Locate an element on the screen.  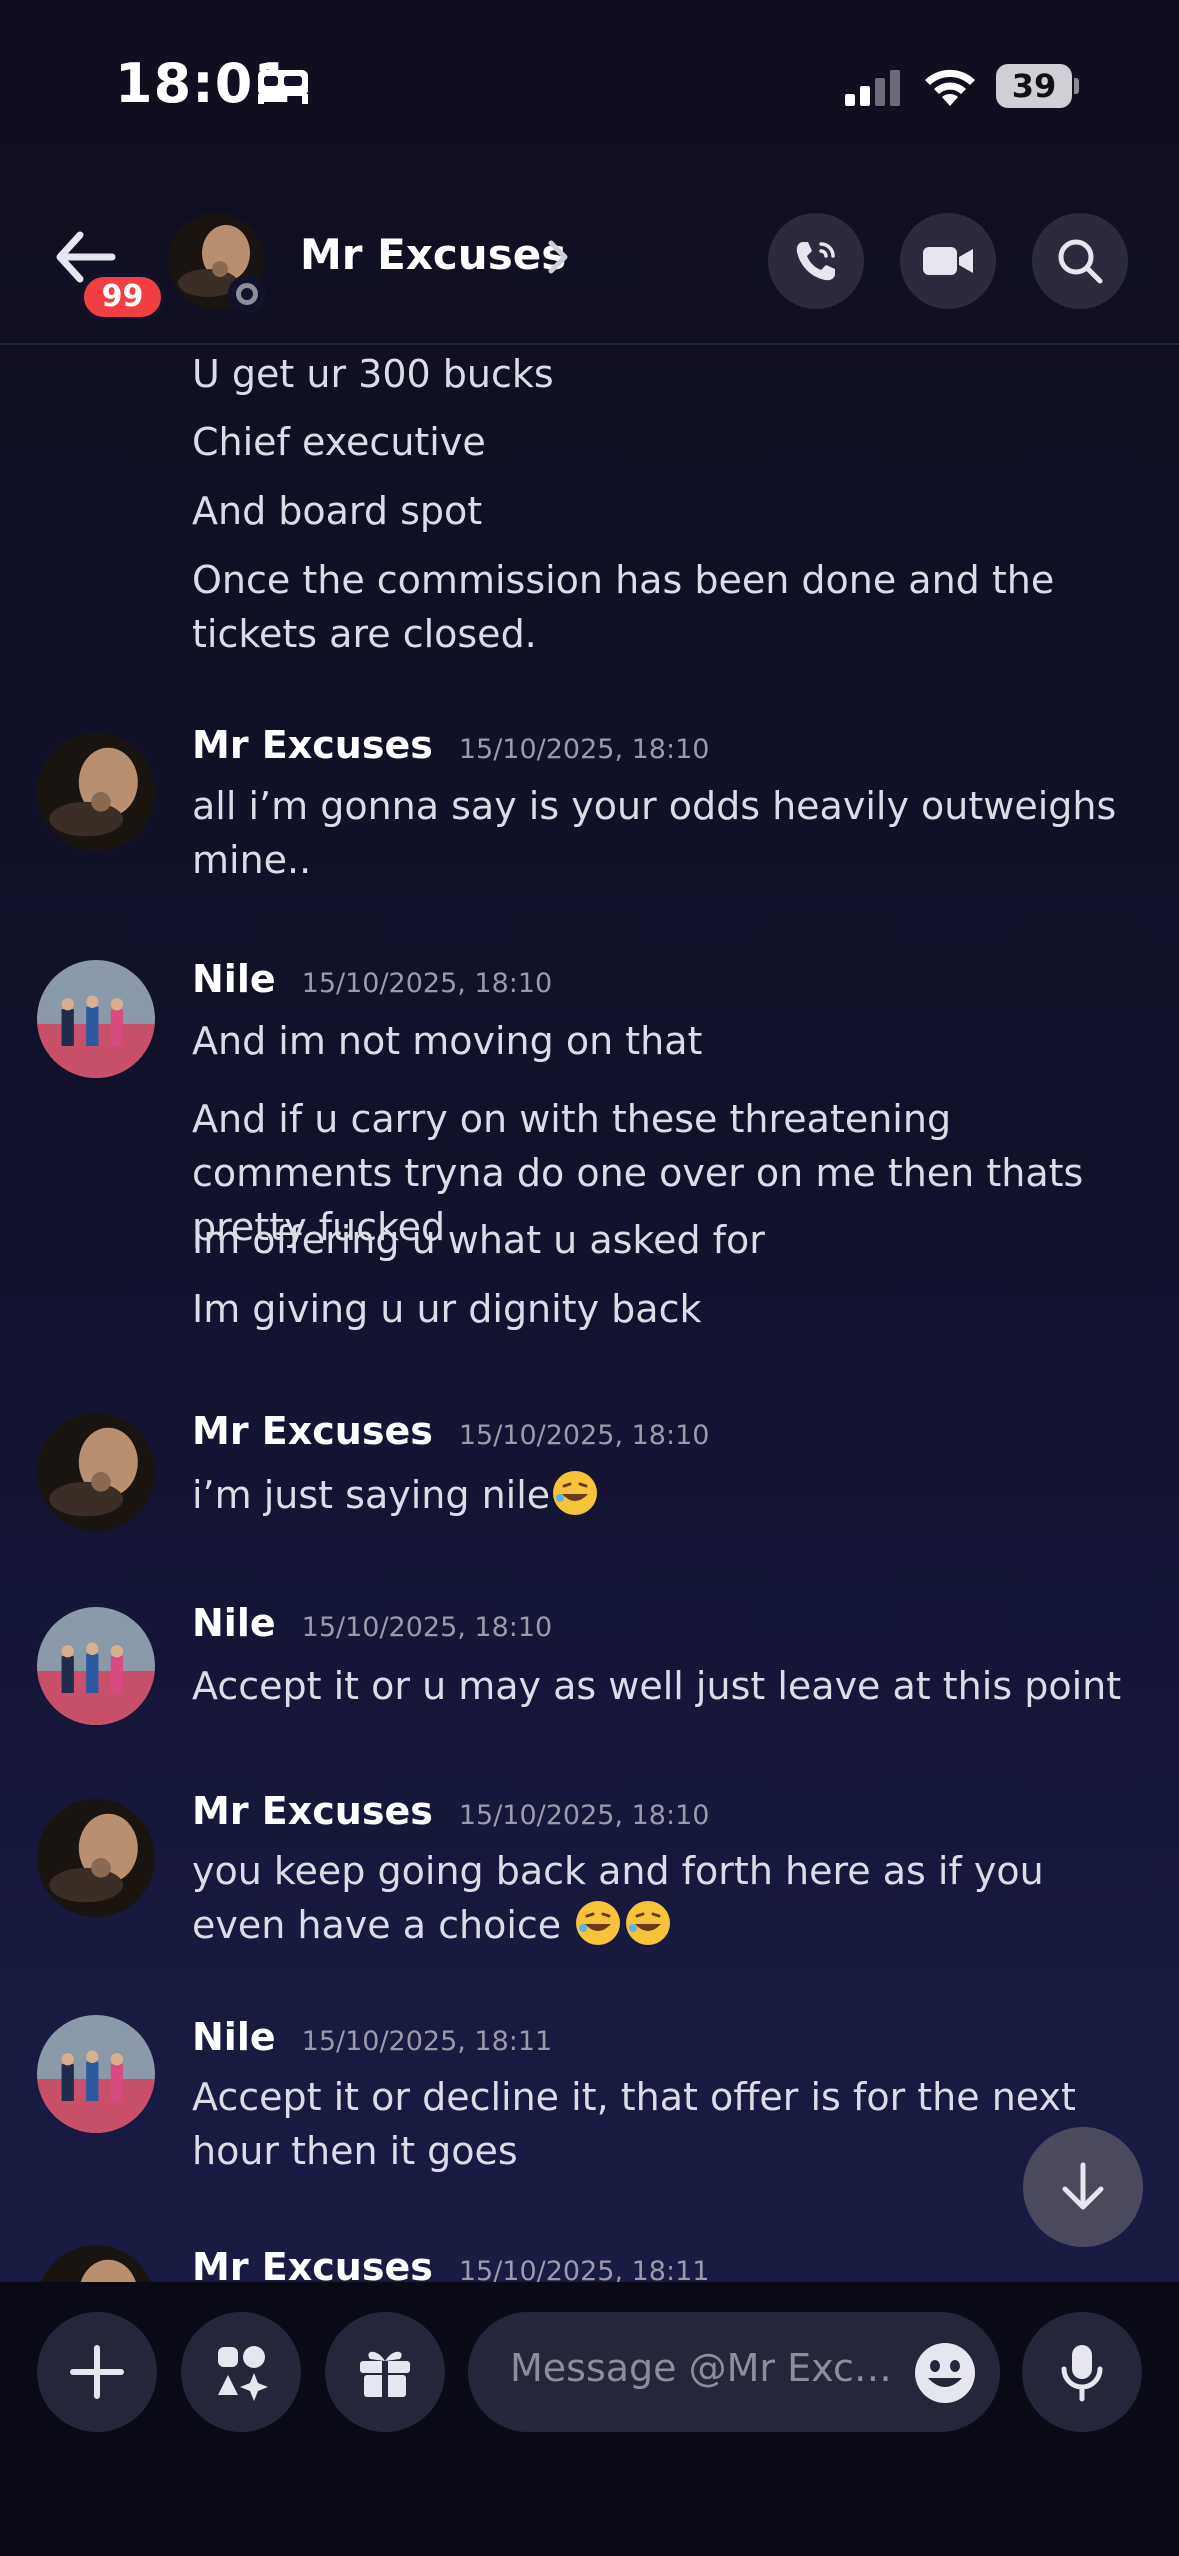
apps-button is located at coordinates (241, 2372).